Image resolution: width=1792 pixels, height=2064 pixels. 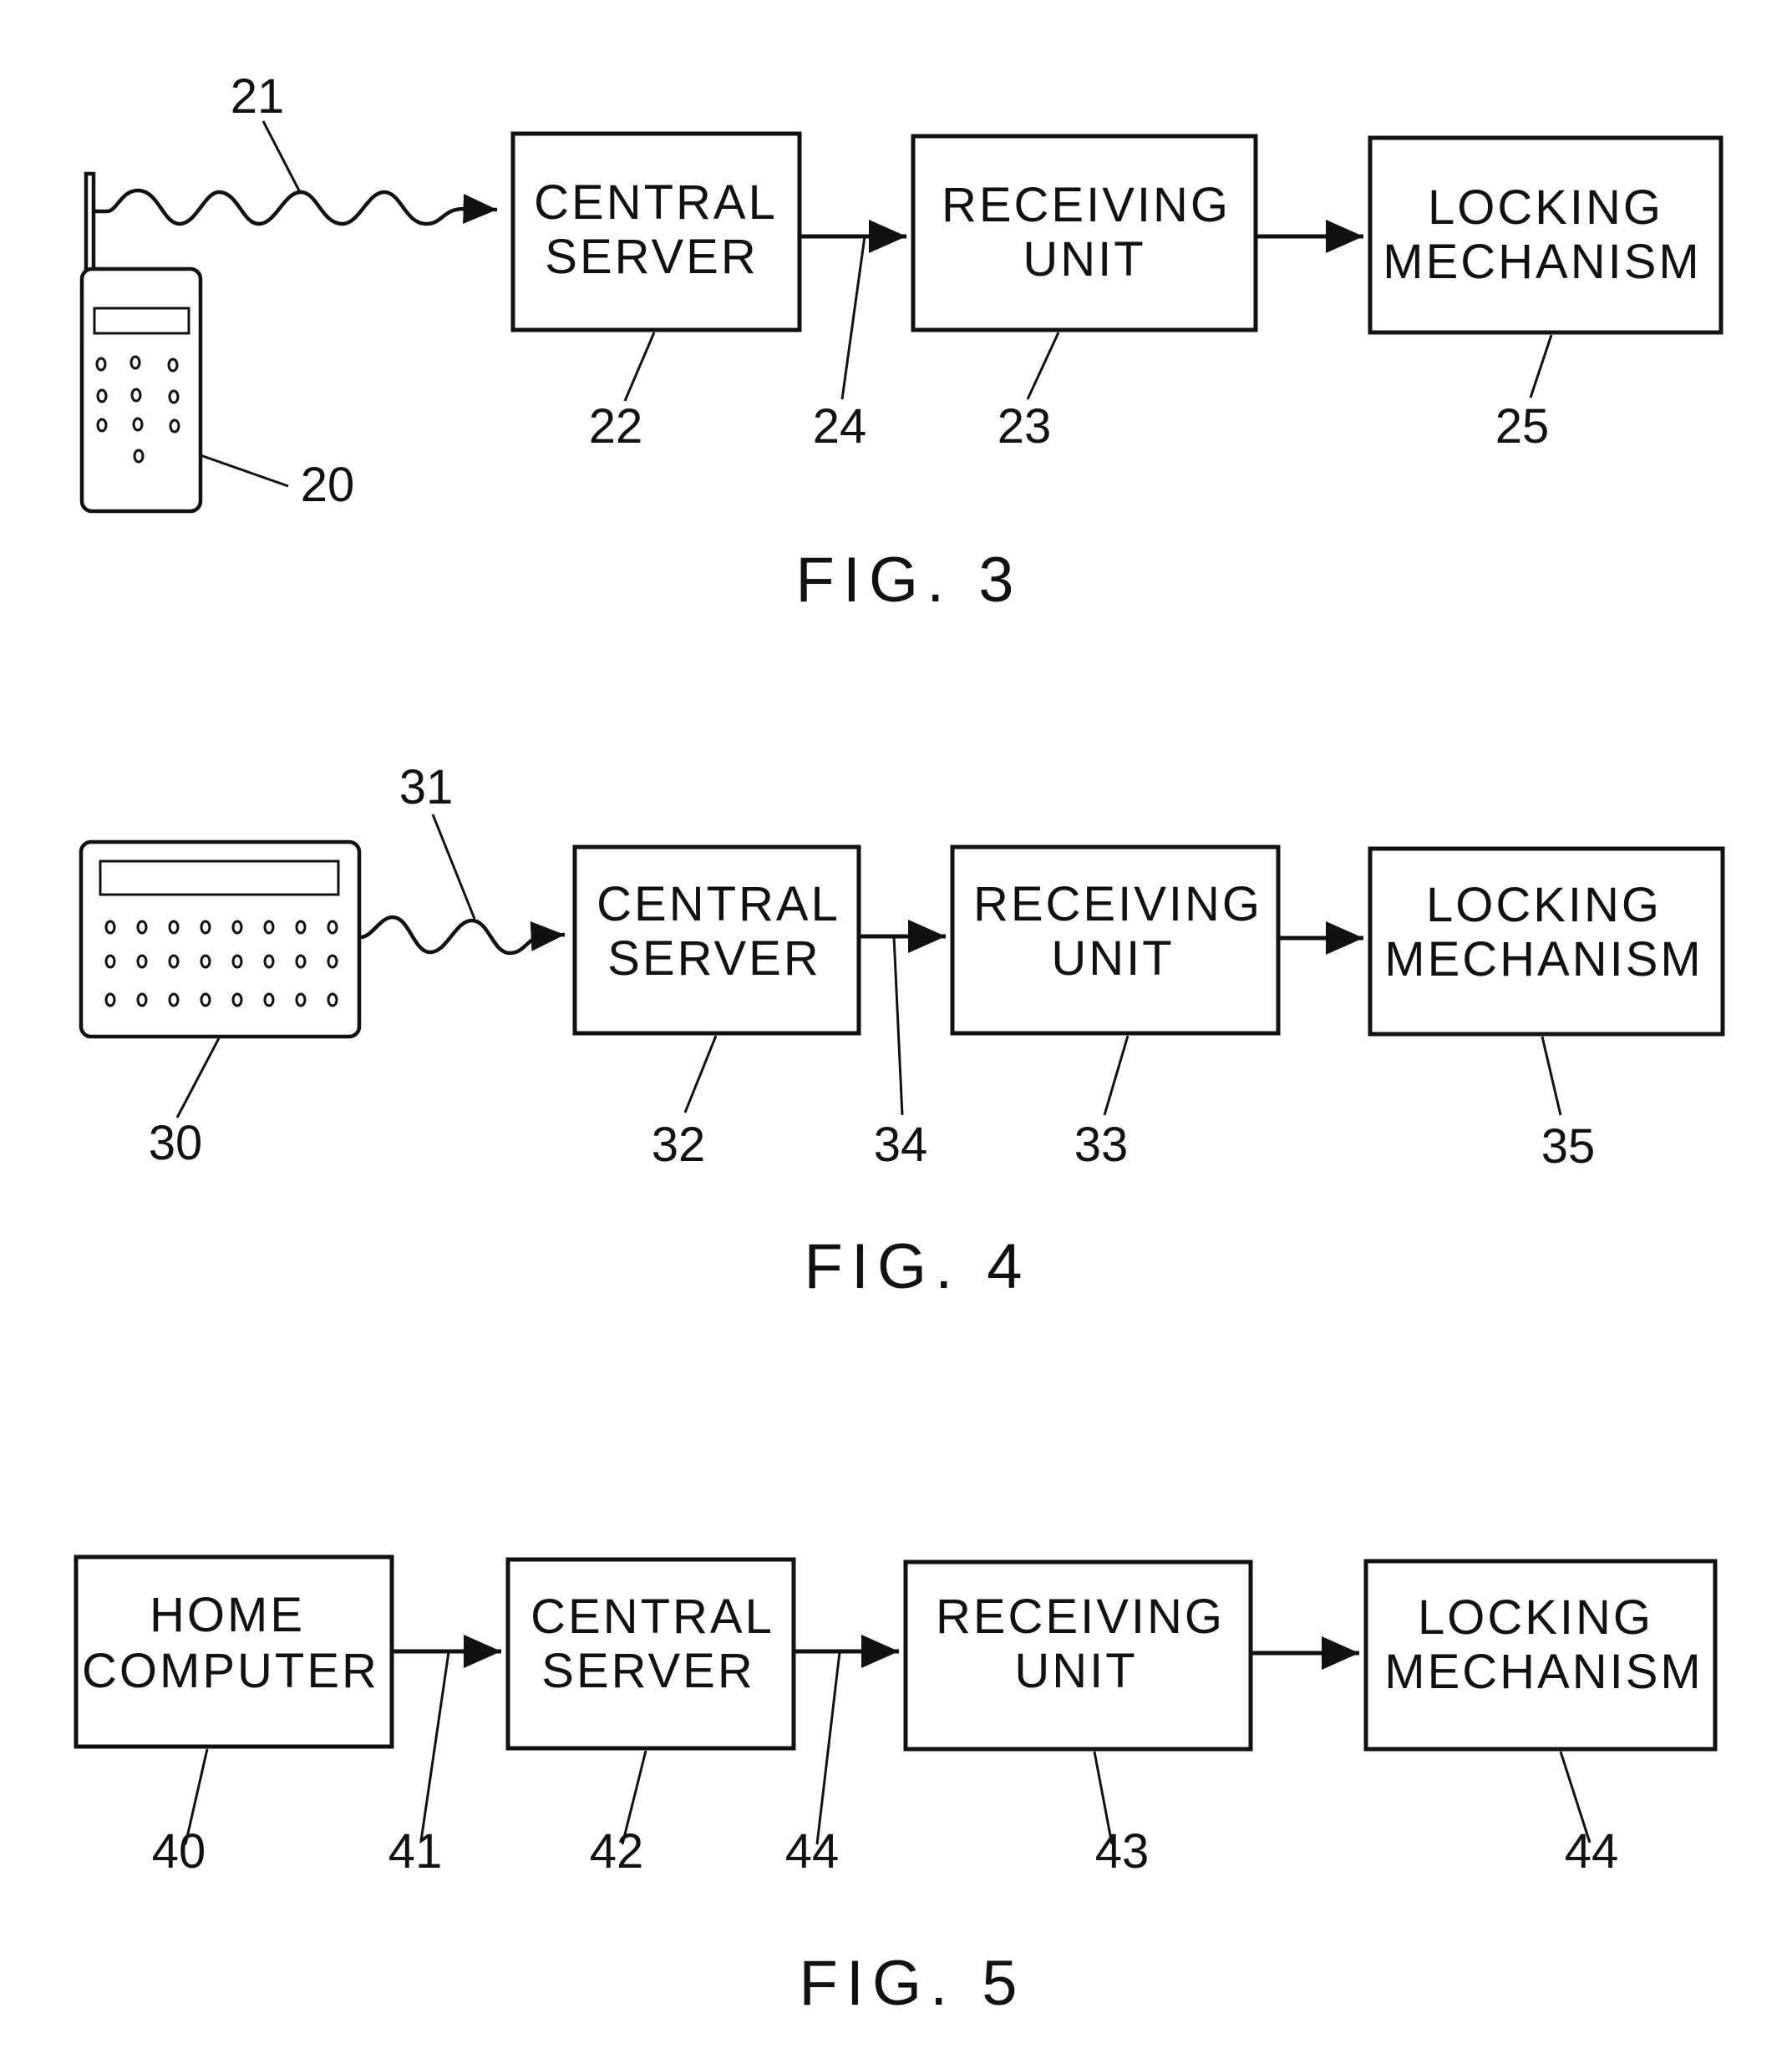 I want to click on figure-caption-4: FIG. 4, so click(x=917, y=1266).